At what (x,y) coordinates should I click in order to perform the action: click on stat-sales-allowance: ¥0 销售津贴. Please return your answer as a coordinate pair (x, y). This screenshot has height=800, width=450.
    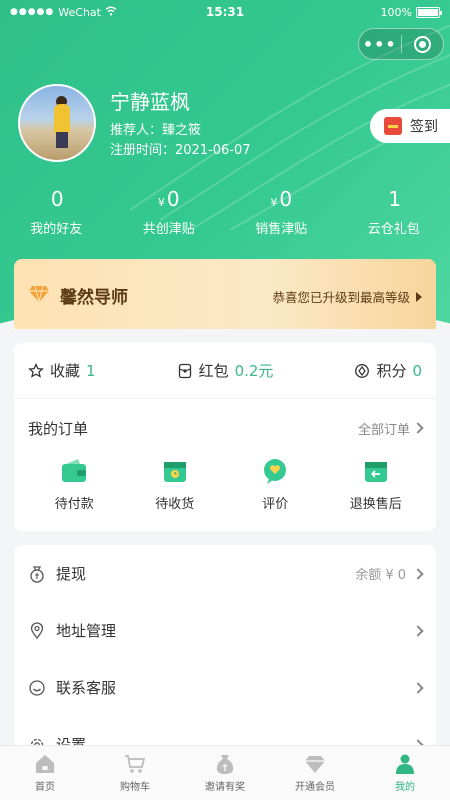
    Looking at the image, I should click on (281, 211).